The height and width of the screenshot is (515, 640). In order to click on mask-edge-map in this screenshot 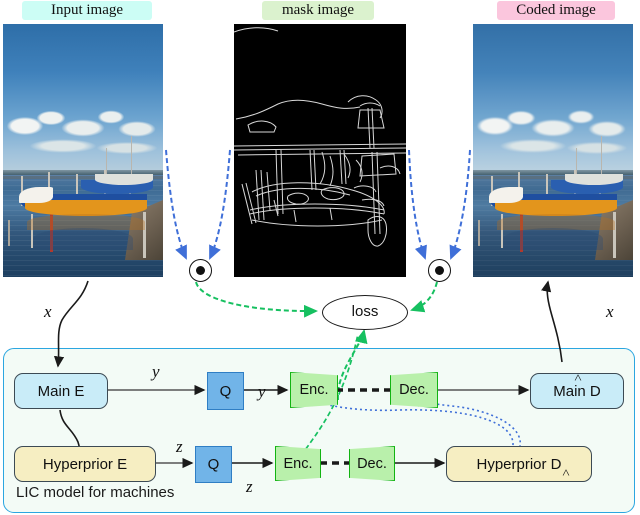, I will do `click(320, 150)`.